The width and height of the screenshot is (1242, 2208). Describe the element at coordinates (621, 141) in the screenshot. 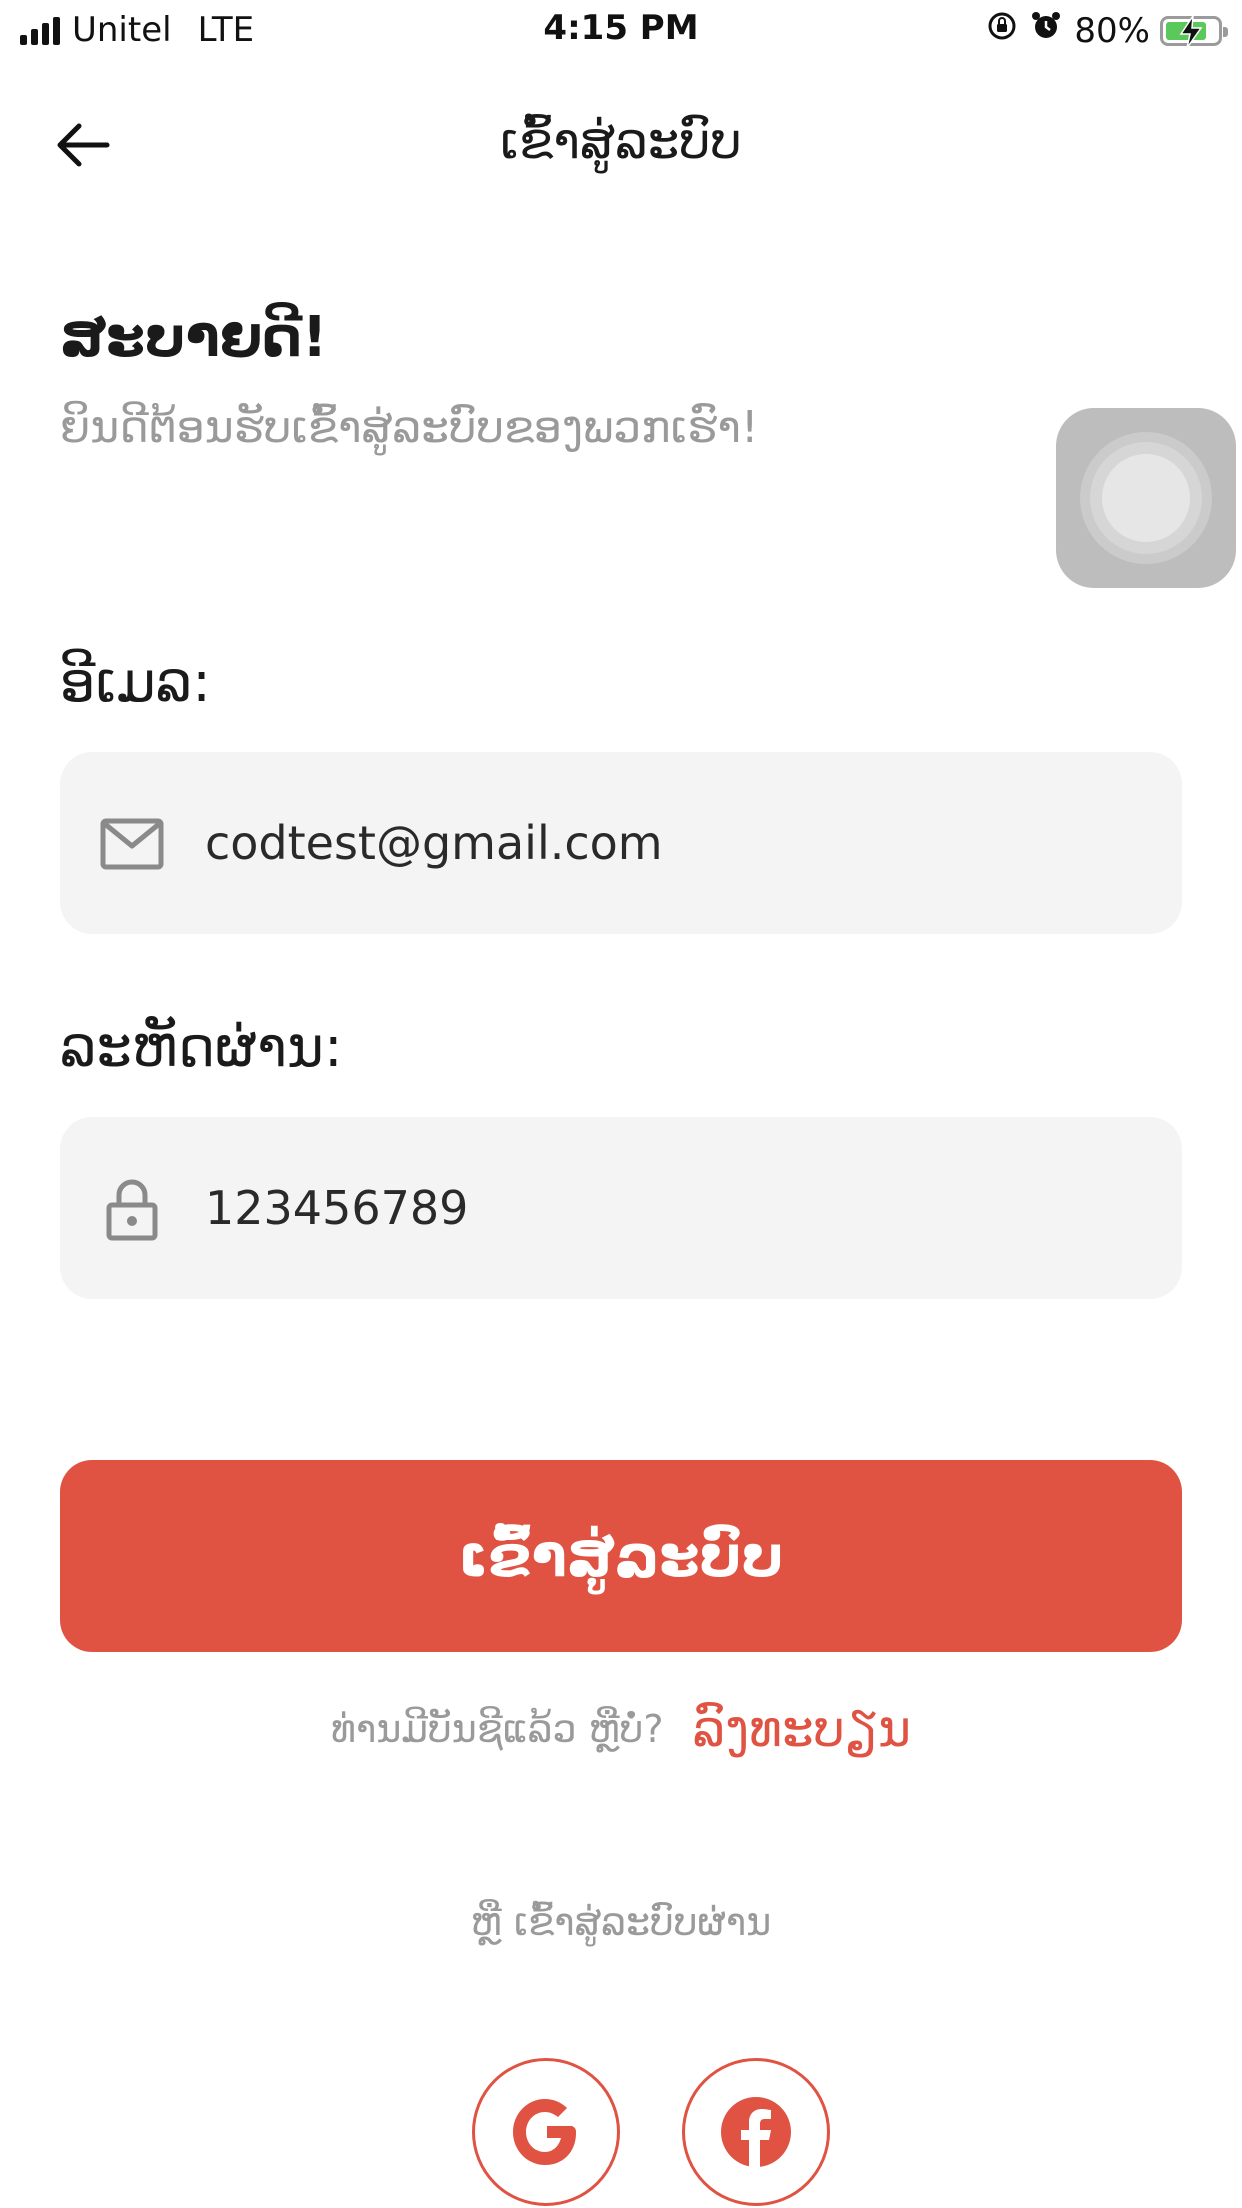

I see `page-title: ເຂົ້າສູ່ລະບົບ` at that location.